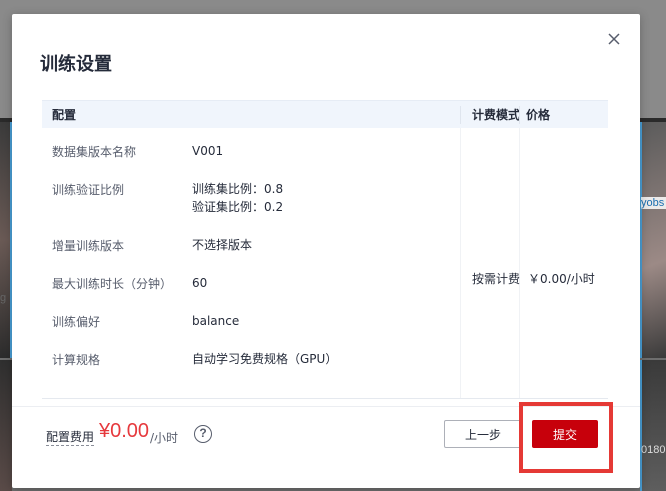 This screenshot has width=666, height=491. I want to click on row-label: 增量训练版本, so click(88, 246).